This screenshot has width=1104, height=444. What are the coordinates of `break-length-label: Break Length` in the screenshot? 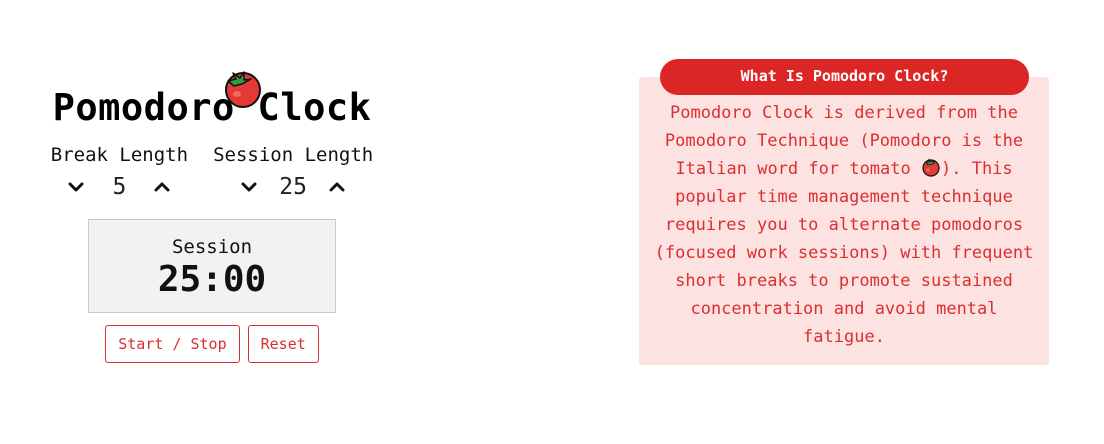 It's located at (119, 155).